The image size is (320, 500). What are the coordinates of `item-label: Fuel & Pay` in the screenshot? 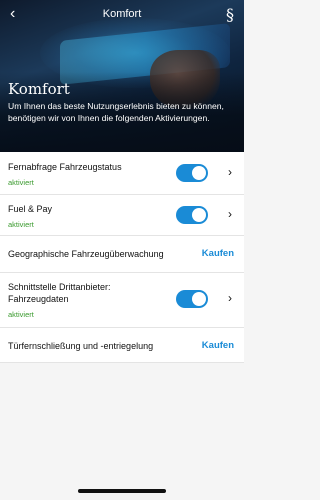 It's located at (30, 209).